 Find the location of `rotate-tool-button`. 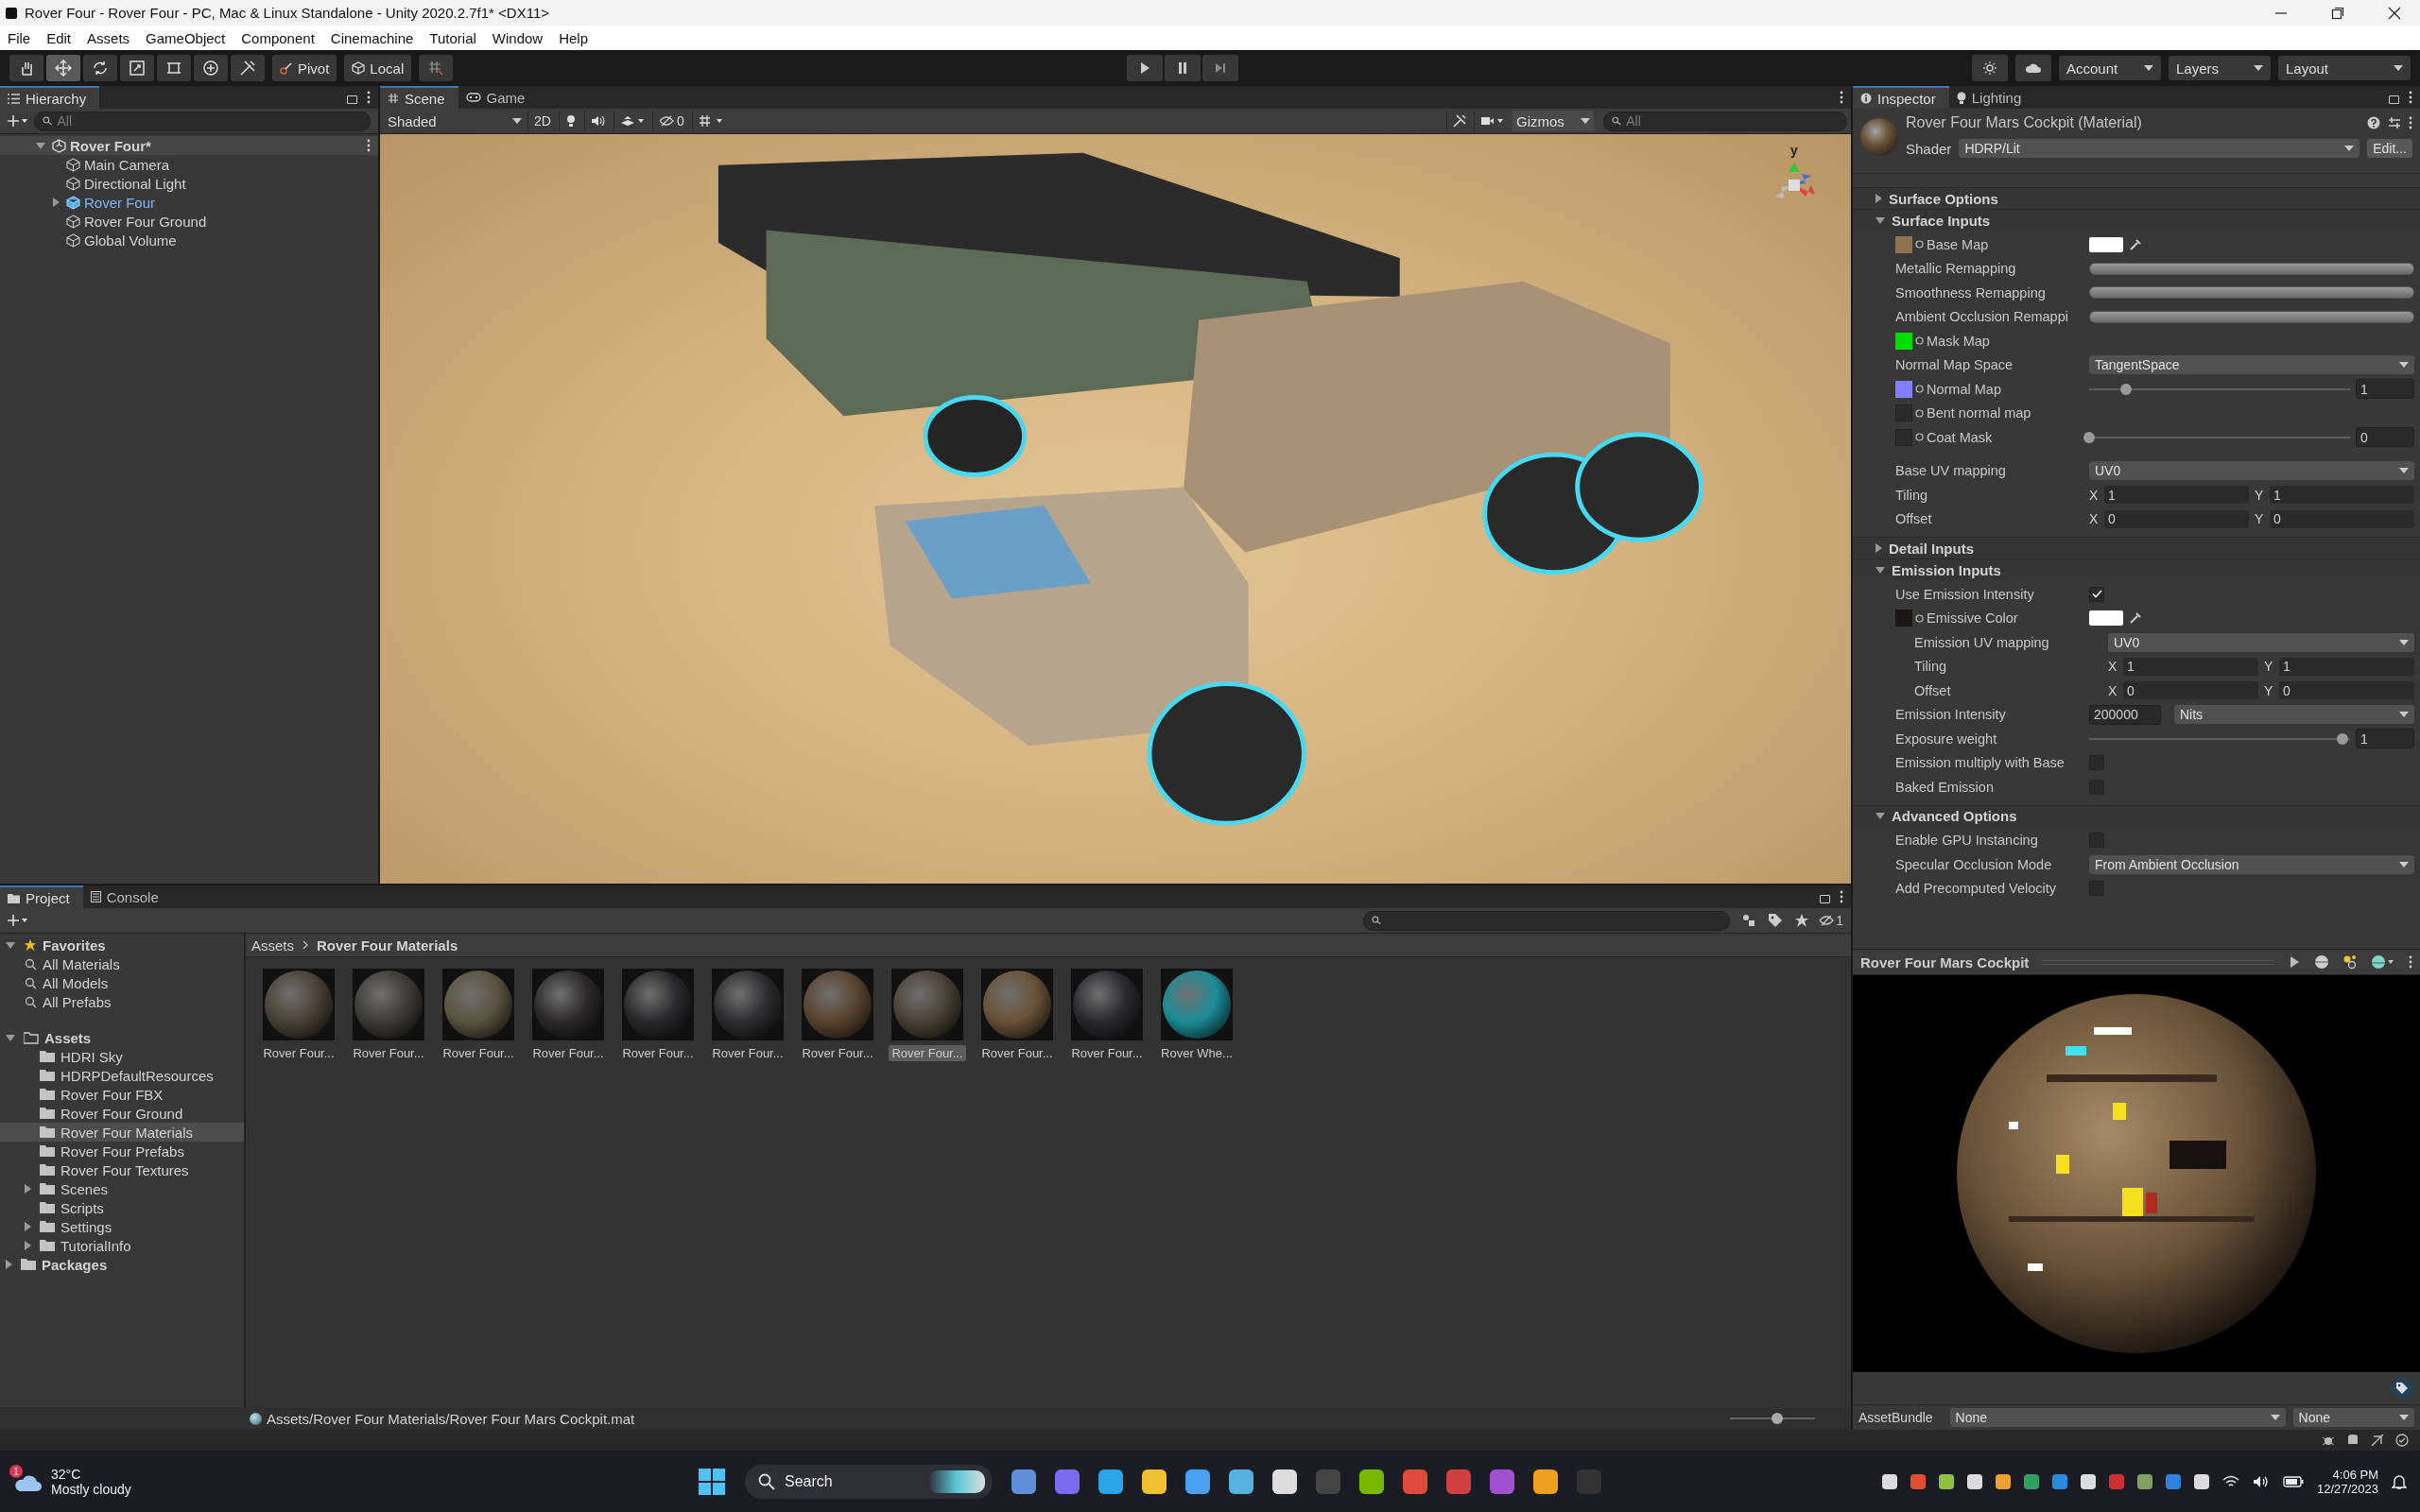

rotate-tool-button is located at coordinates (100, 68).